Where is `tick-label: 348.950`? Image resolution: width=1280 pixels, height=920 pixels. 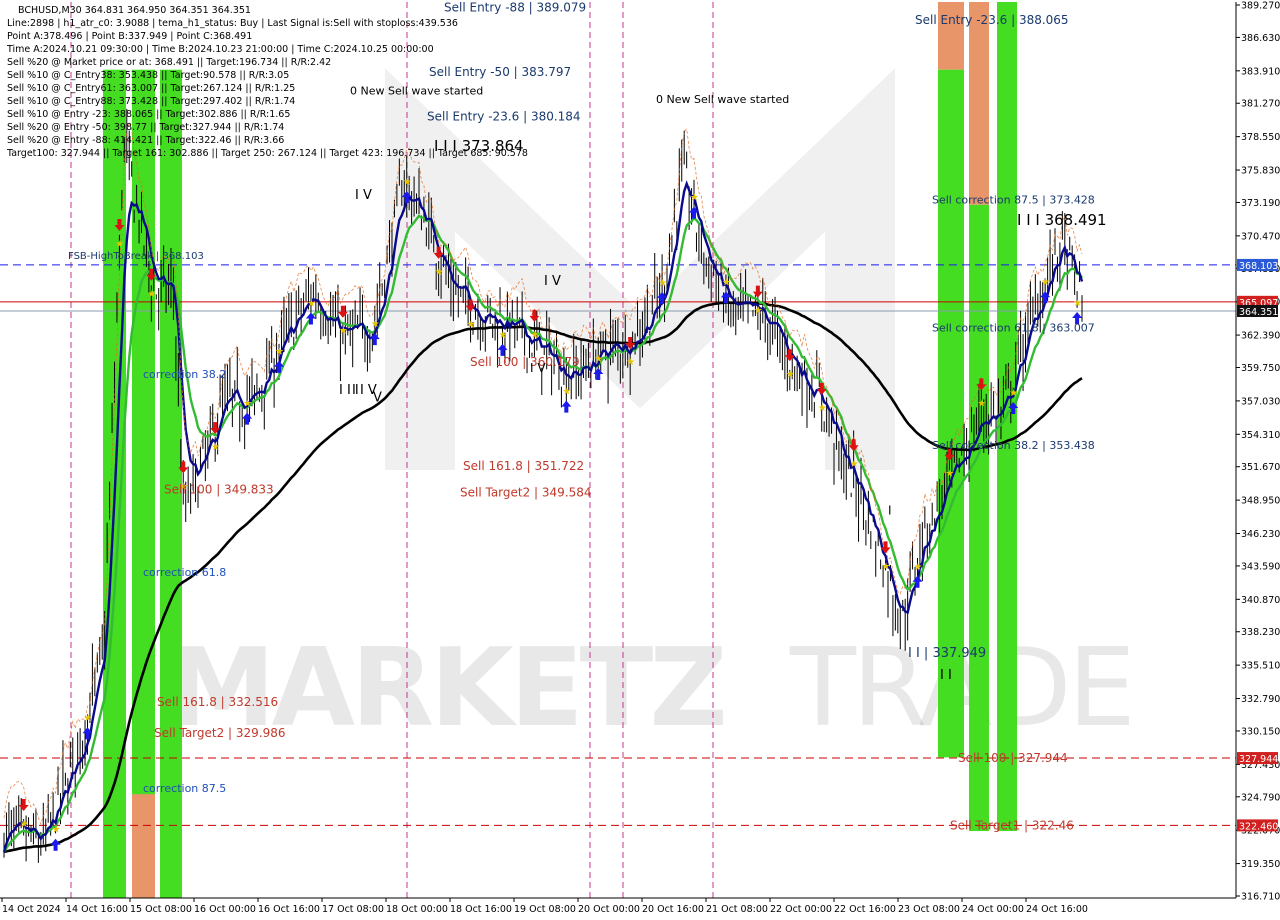
tick-label: 348.950 is located at coordinates (1260, 501).